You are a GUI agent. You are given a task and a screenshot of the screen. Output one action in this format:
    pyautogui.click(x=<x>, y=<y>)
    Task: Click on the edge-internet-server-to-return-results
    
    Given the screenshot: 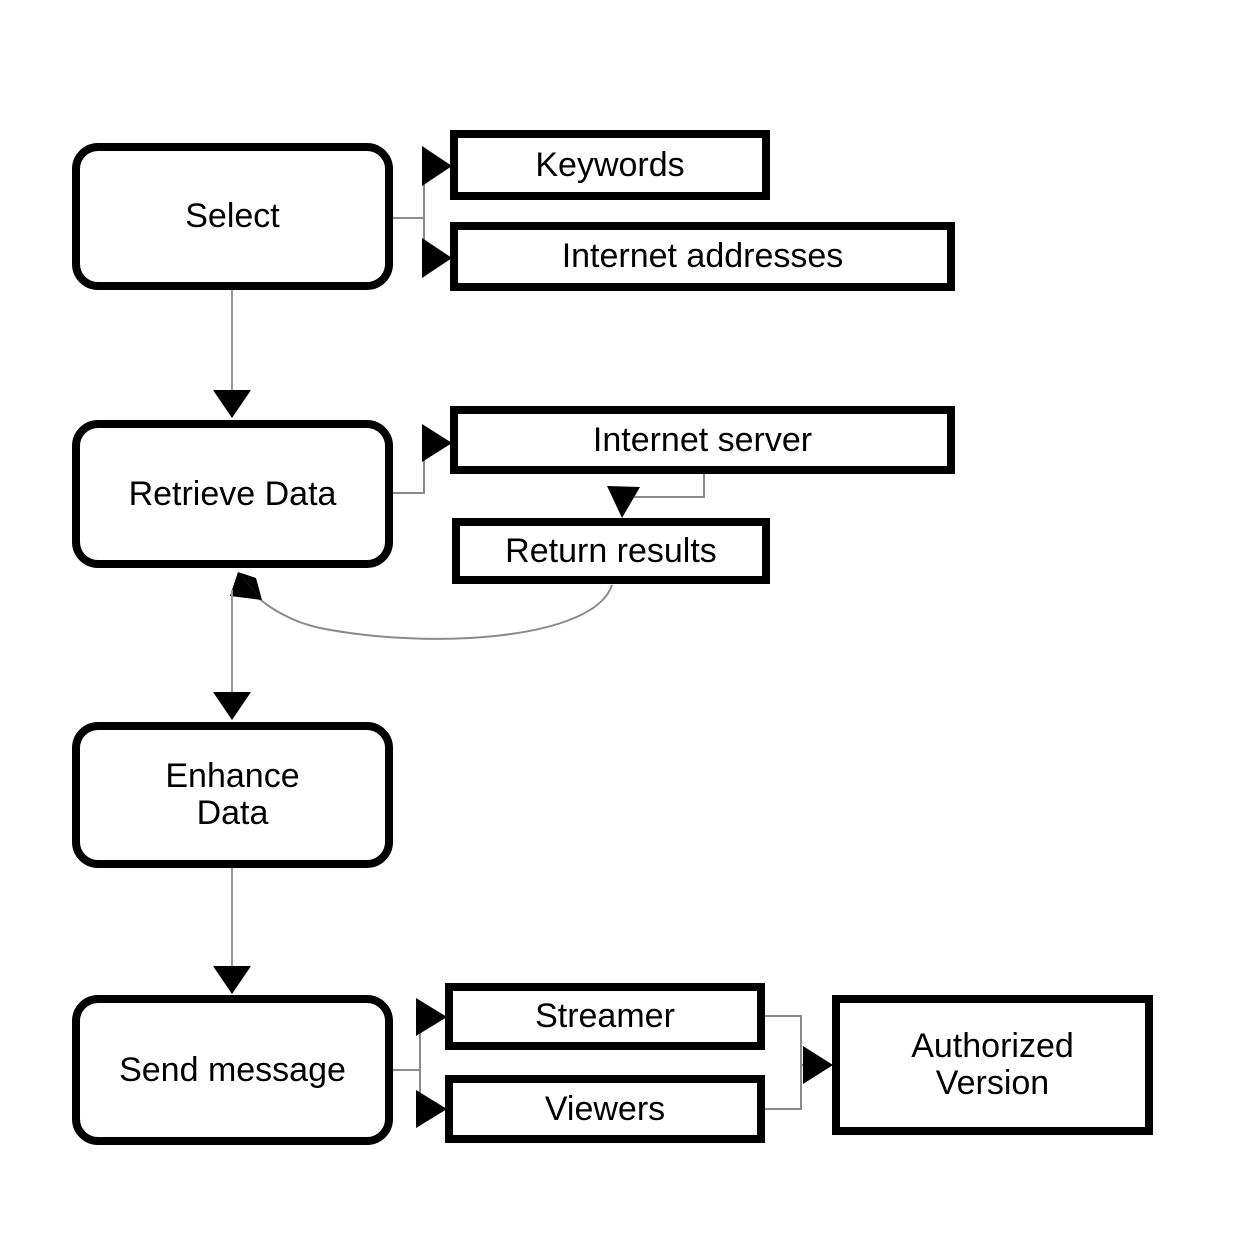 What is the action you would take?
    pyautogui.click(x=656, y=495)
    